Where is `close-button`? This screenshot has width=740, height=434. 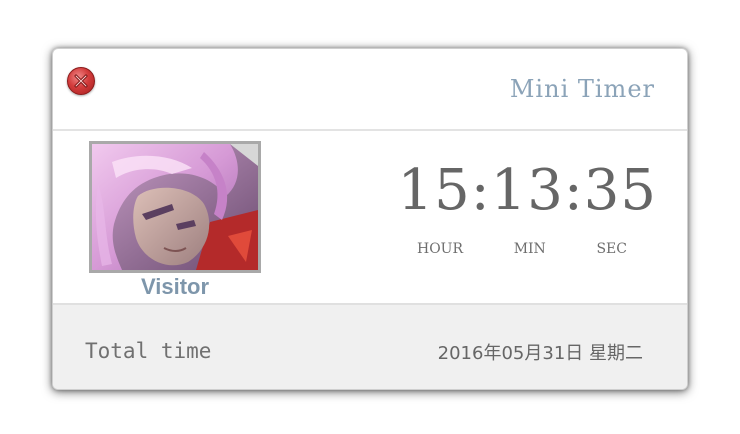 close-button is located at coordinates (81, 81).